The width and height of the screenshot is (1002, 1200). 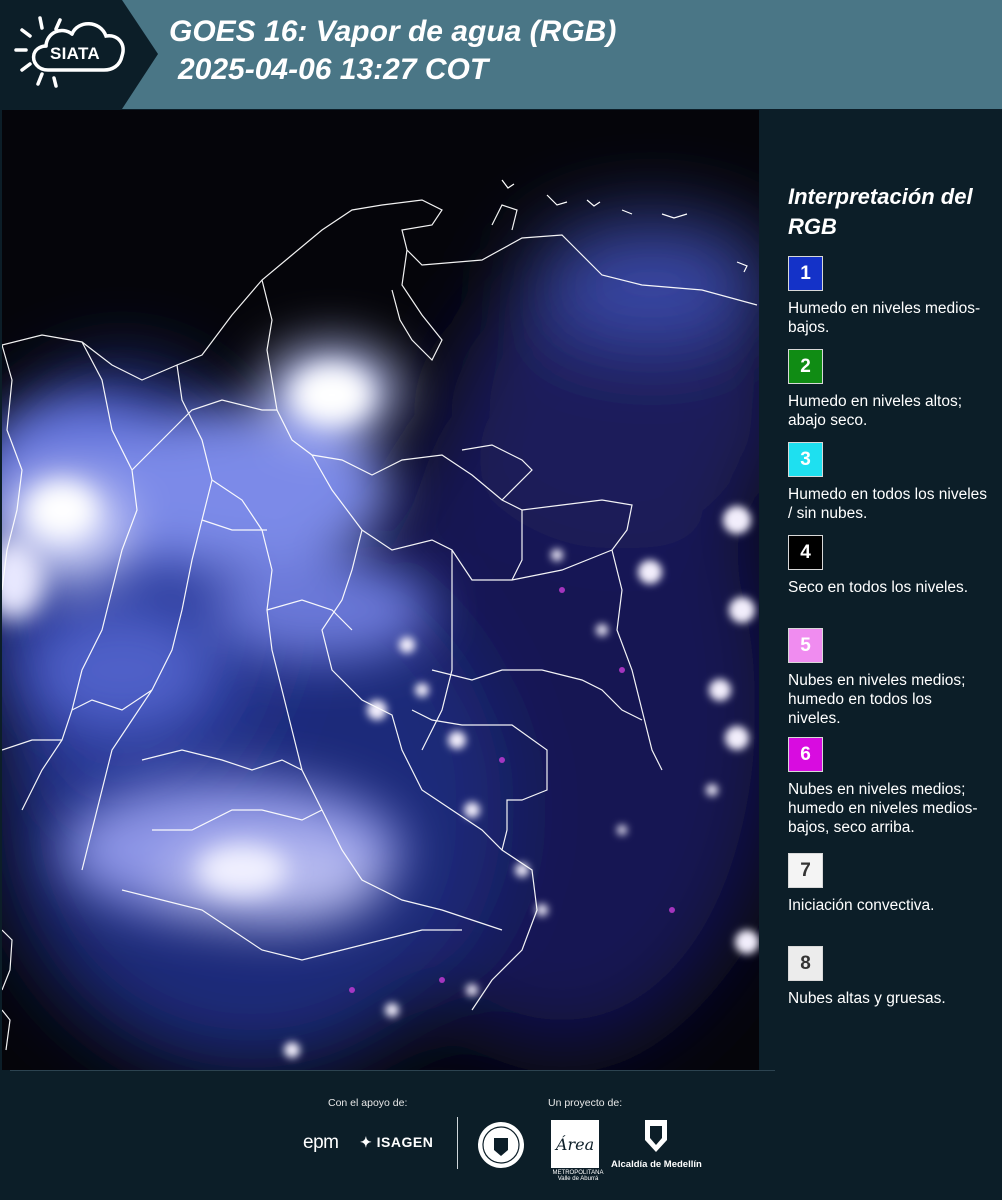 I want to click on university-seal-icon, so click(x=501, y=1145).